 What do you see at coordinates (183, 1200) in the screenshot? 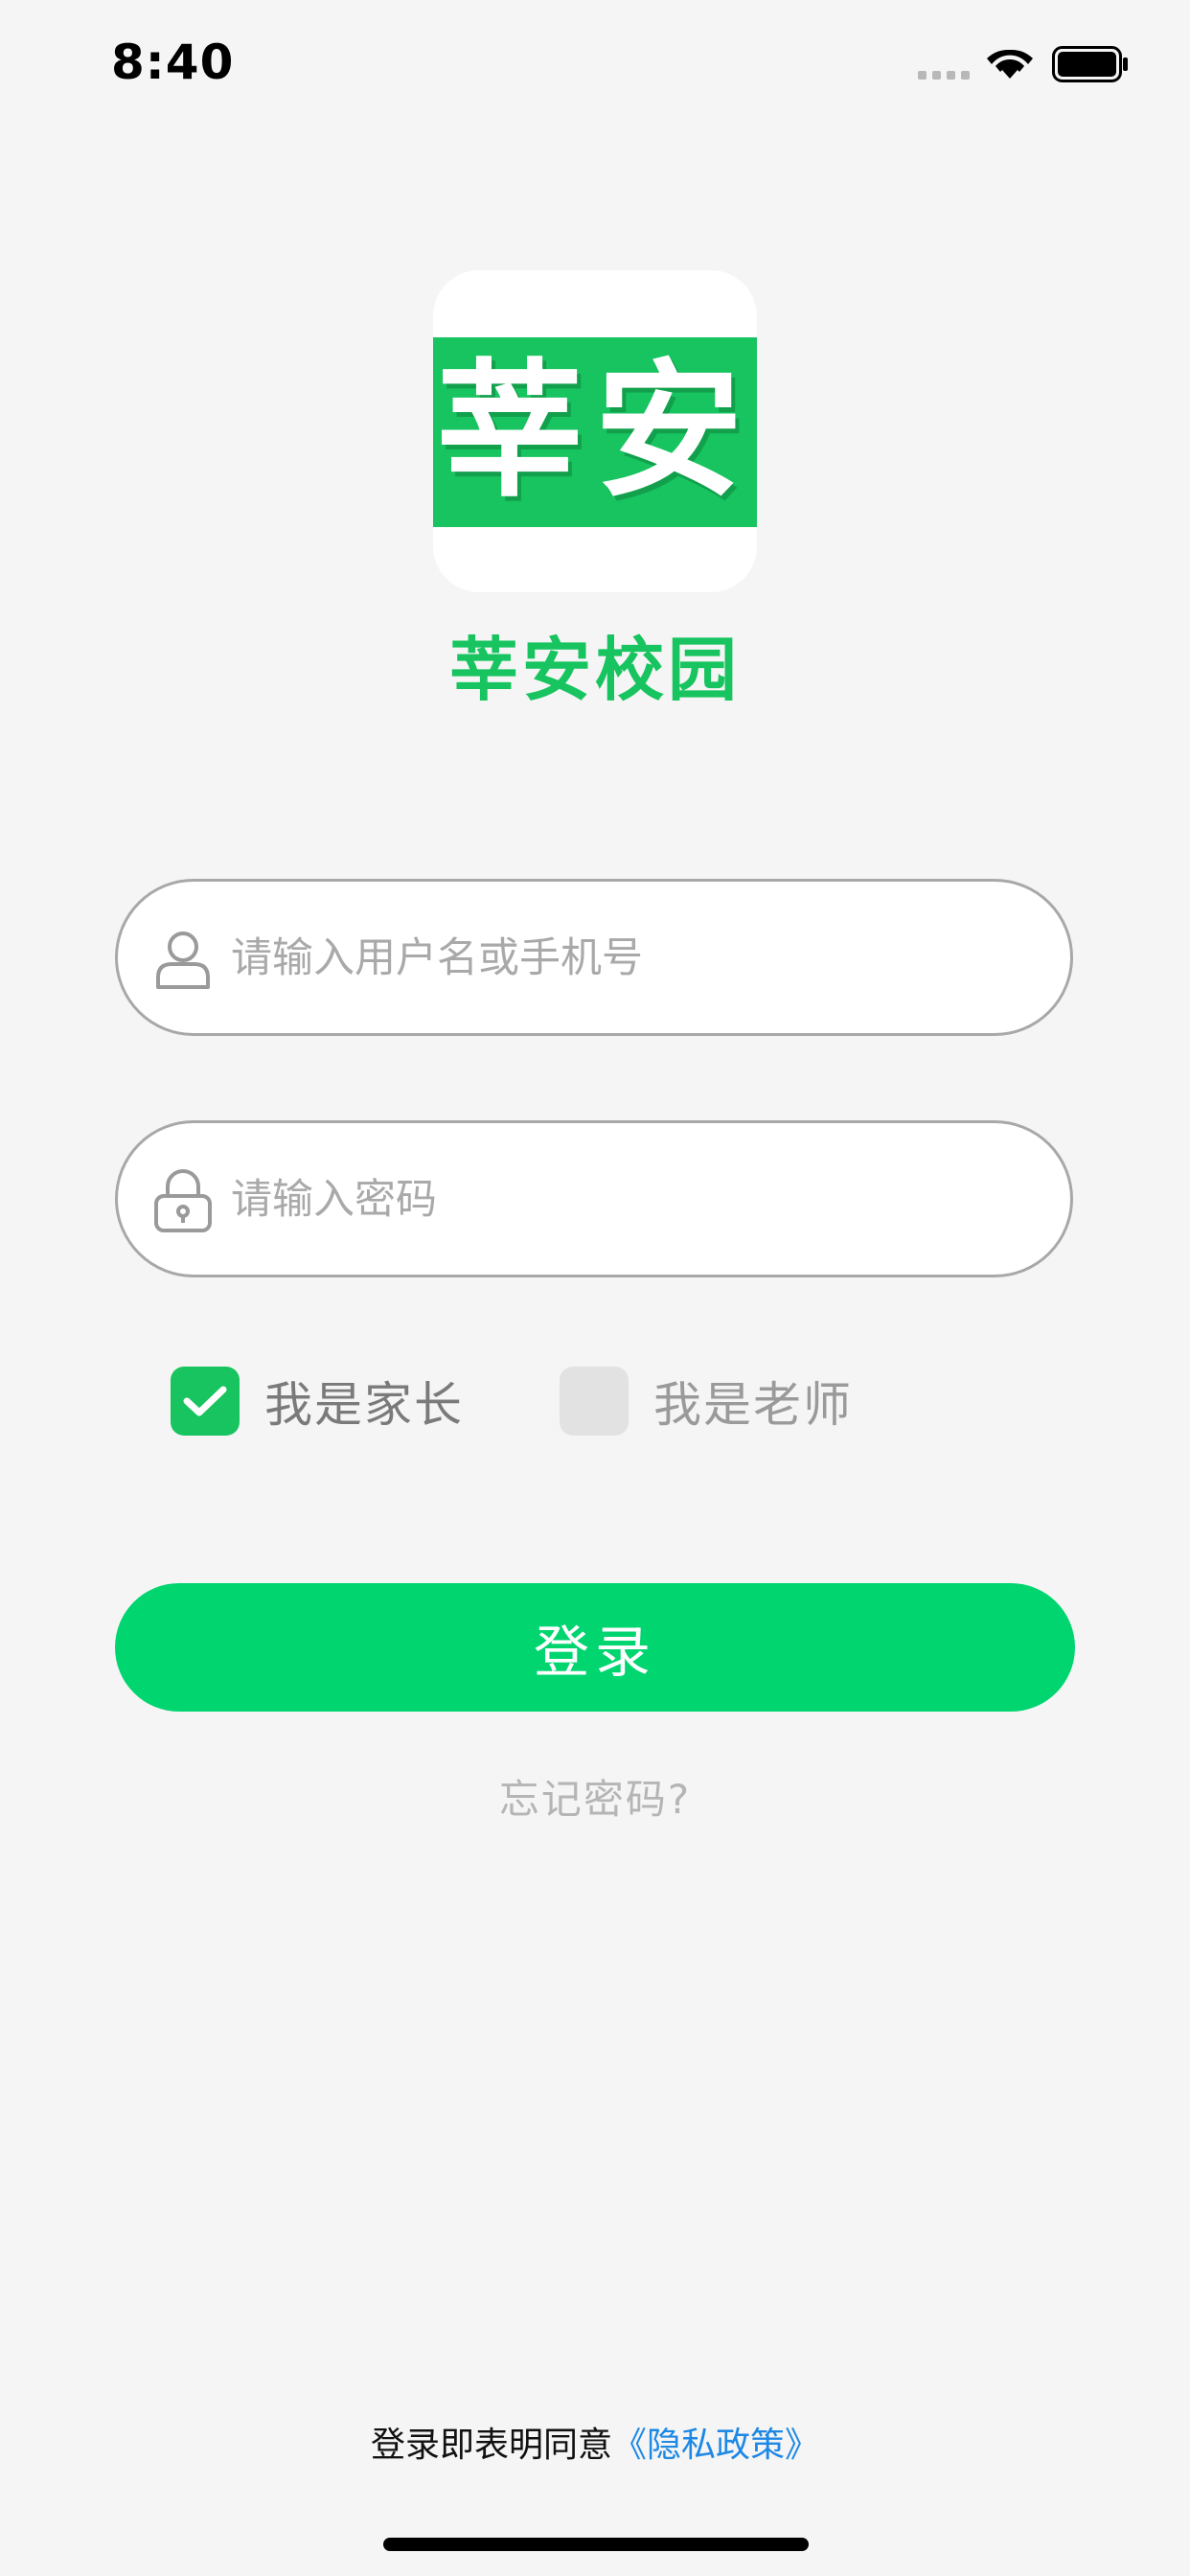
I see `lock-icon` at bounding box center [183, 1200].